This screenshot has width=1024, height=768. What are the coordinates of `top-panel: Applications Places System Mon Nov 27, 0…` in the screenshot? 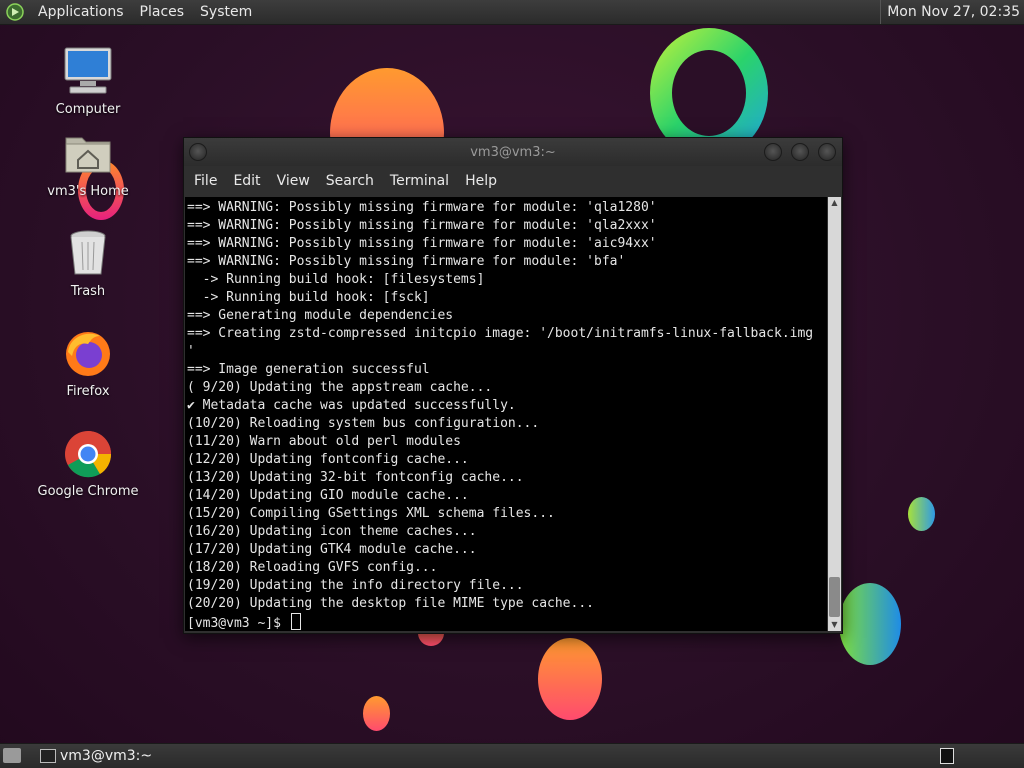 It's located at (512, 12).